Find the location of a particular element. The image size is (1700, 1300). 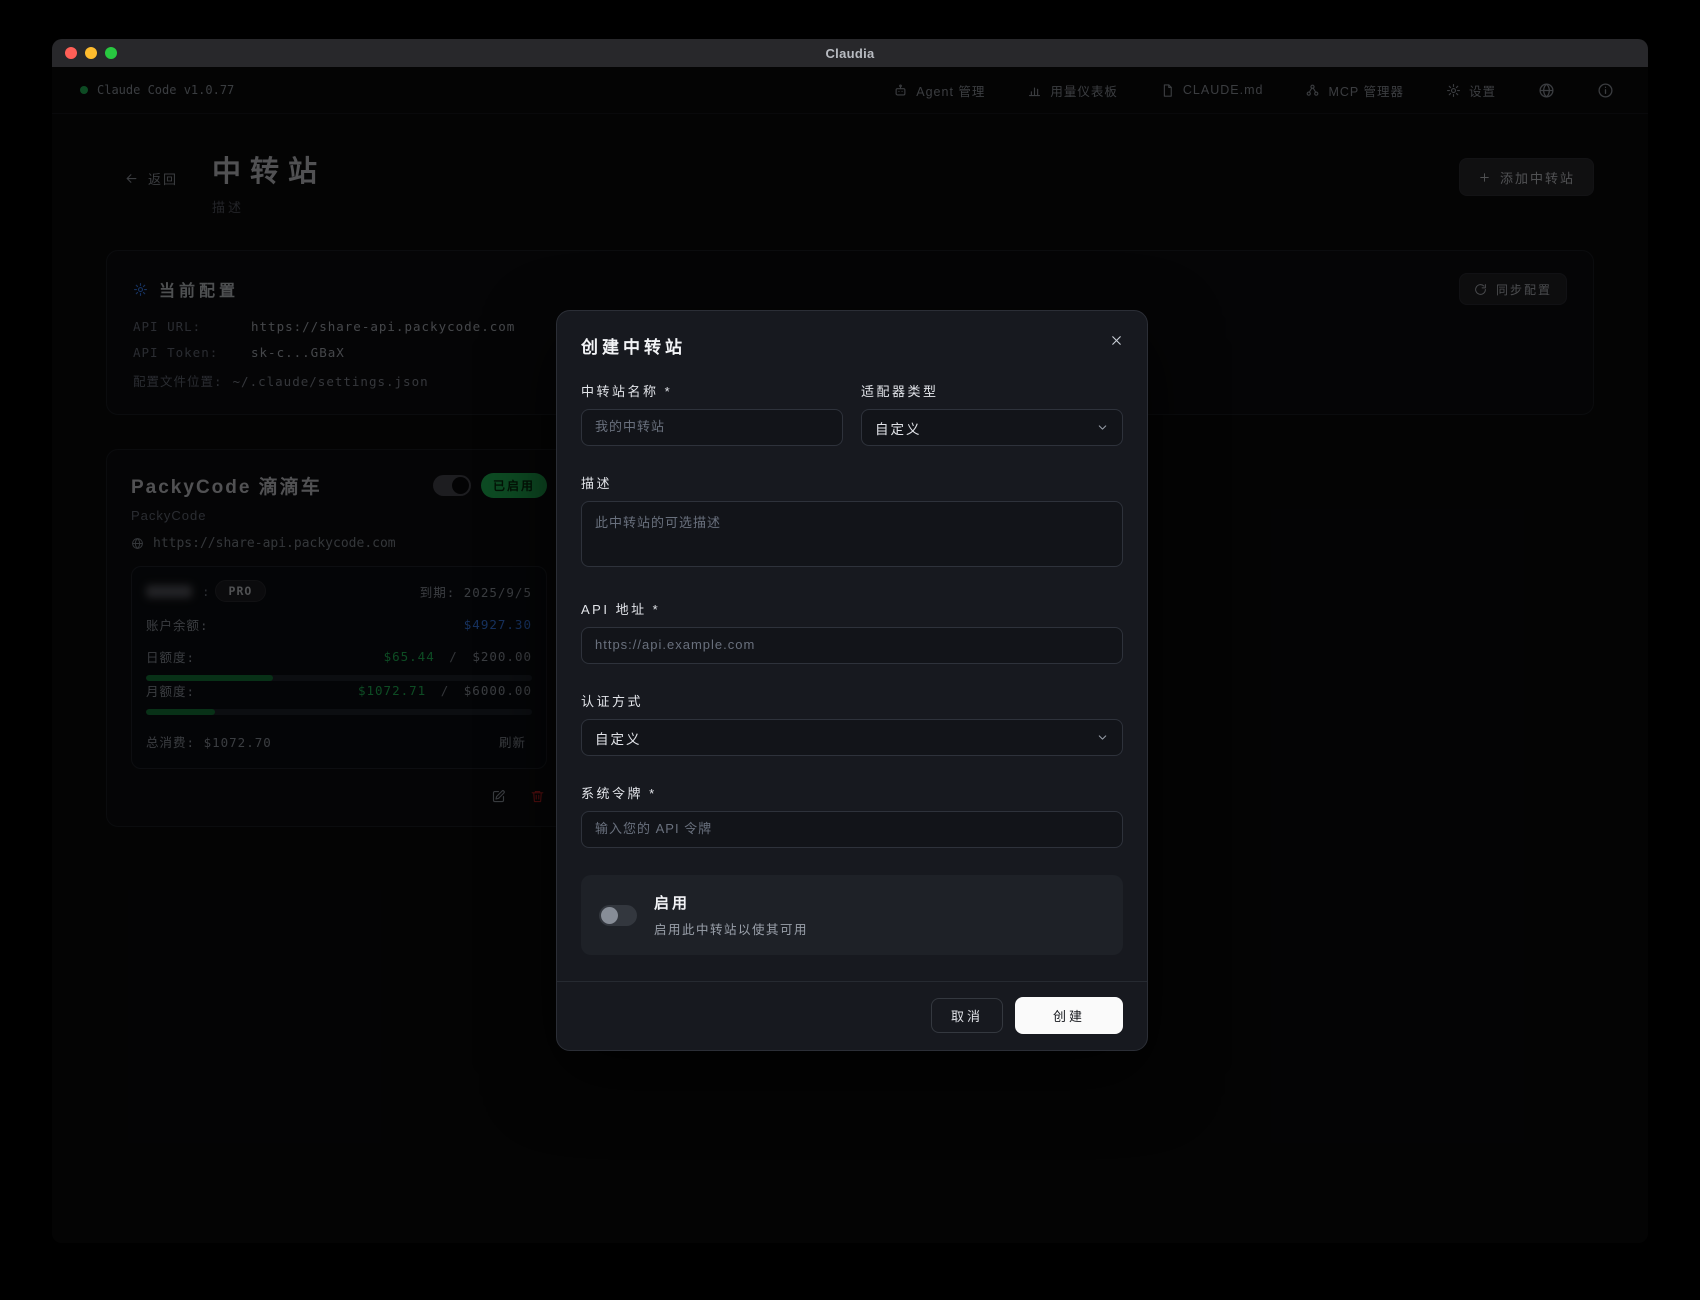

station-name-label: 中转站名称 * is located at coordinates (627, 391).